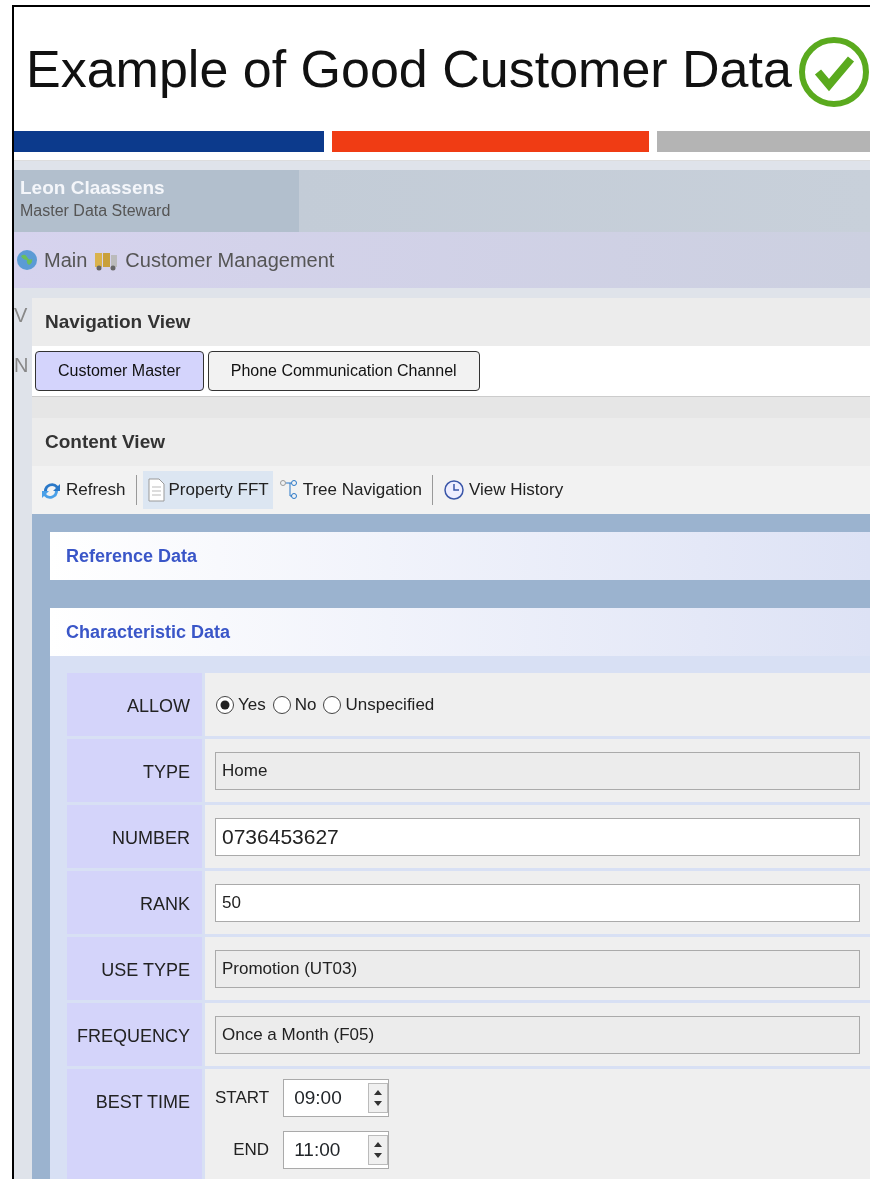 The image size is (870, 1179). I want to click on time-spinner: 09:00, so click(336, 1098).